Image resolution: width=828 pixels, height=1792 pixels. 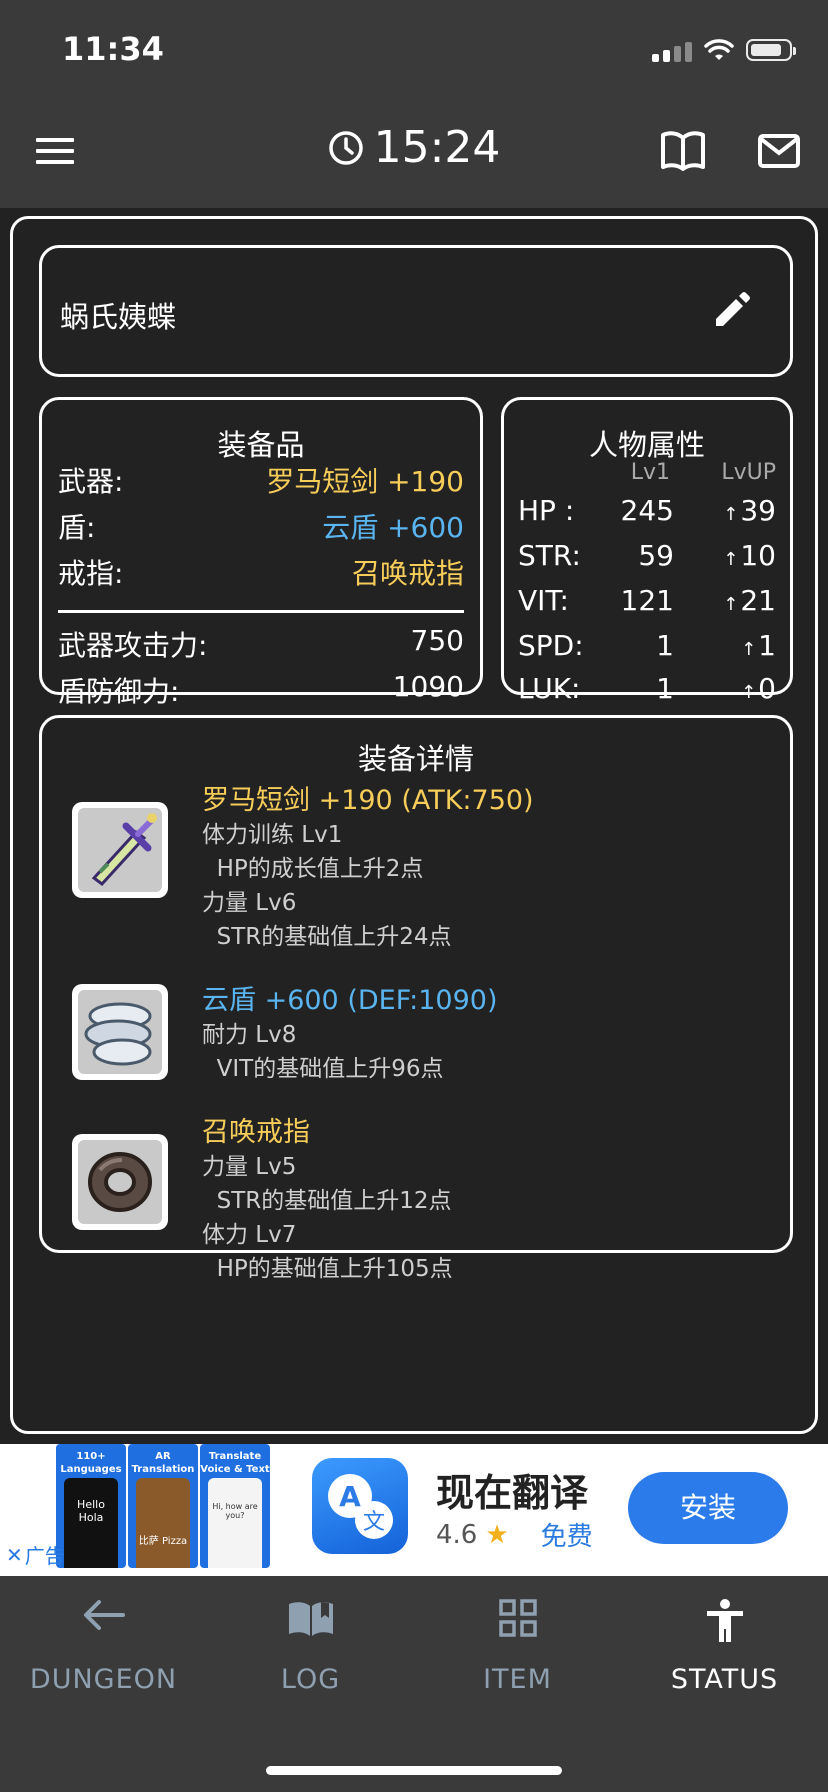 I want to click on detail-item-name: 罗马短剑 +190 (ATK:750), so click(x=368, y=800).